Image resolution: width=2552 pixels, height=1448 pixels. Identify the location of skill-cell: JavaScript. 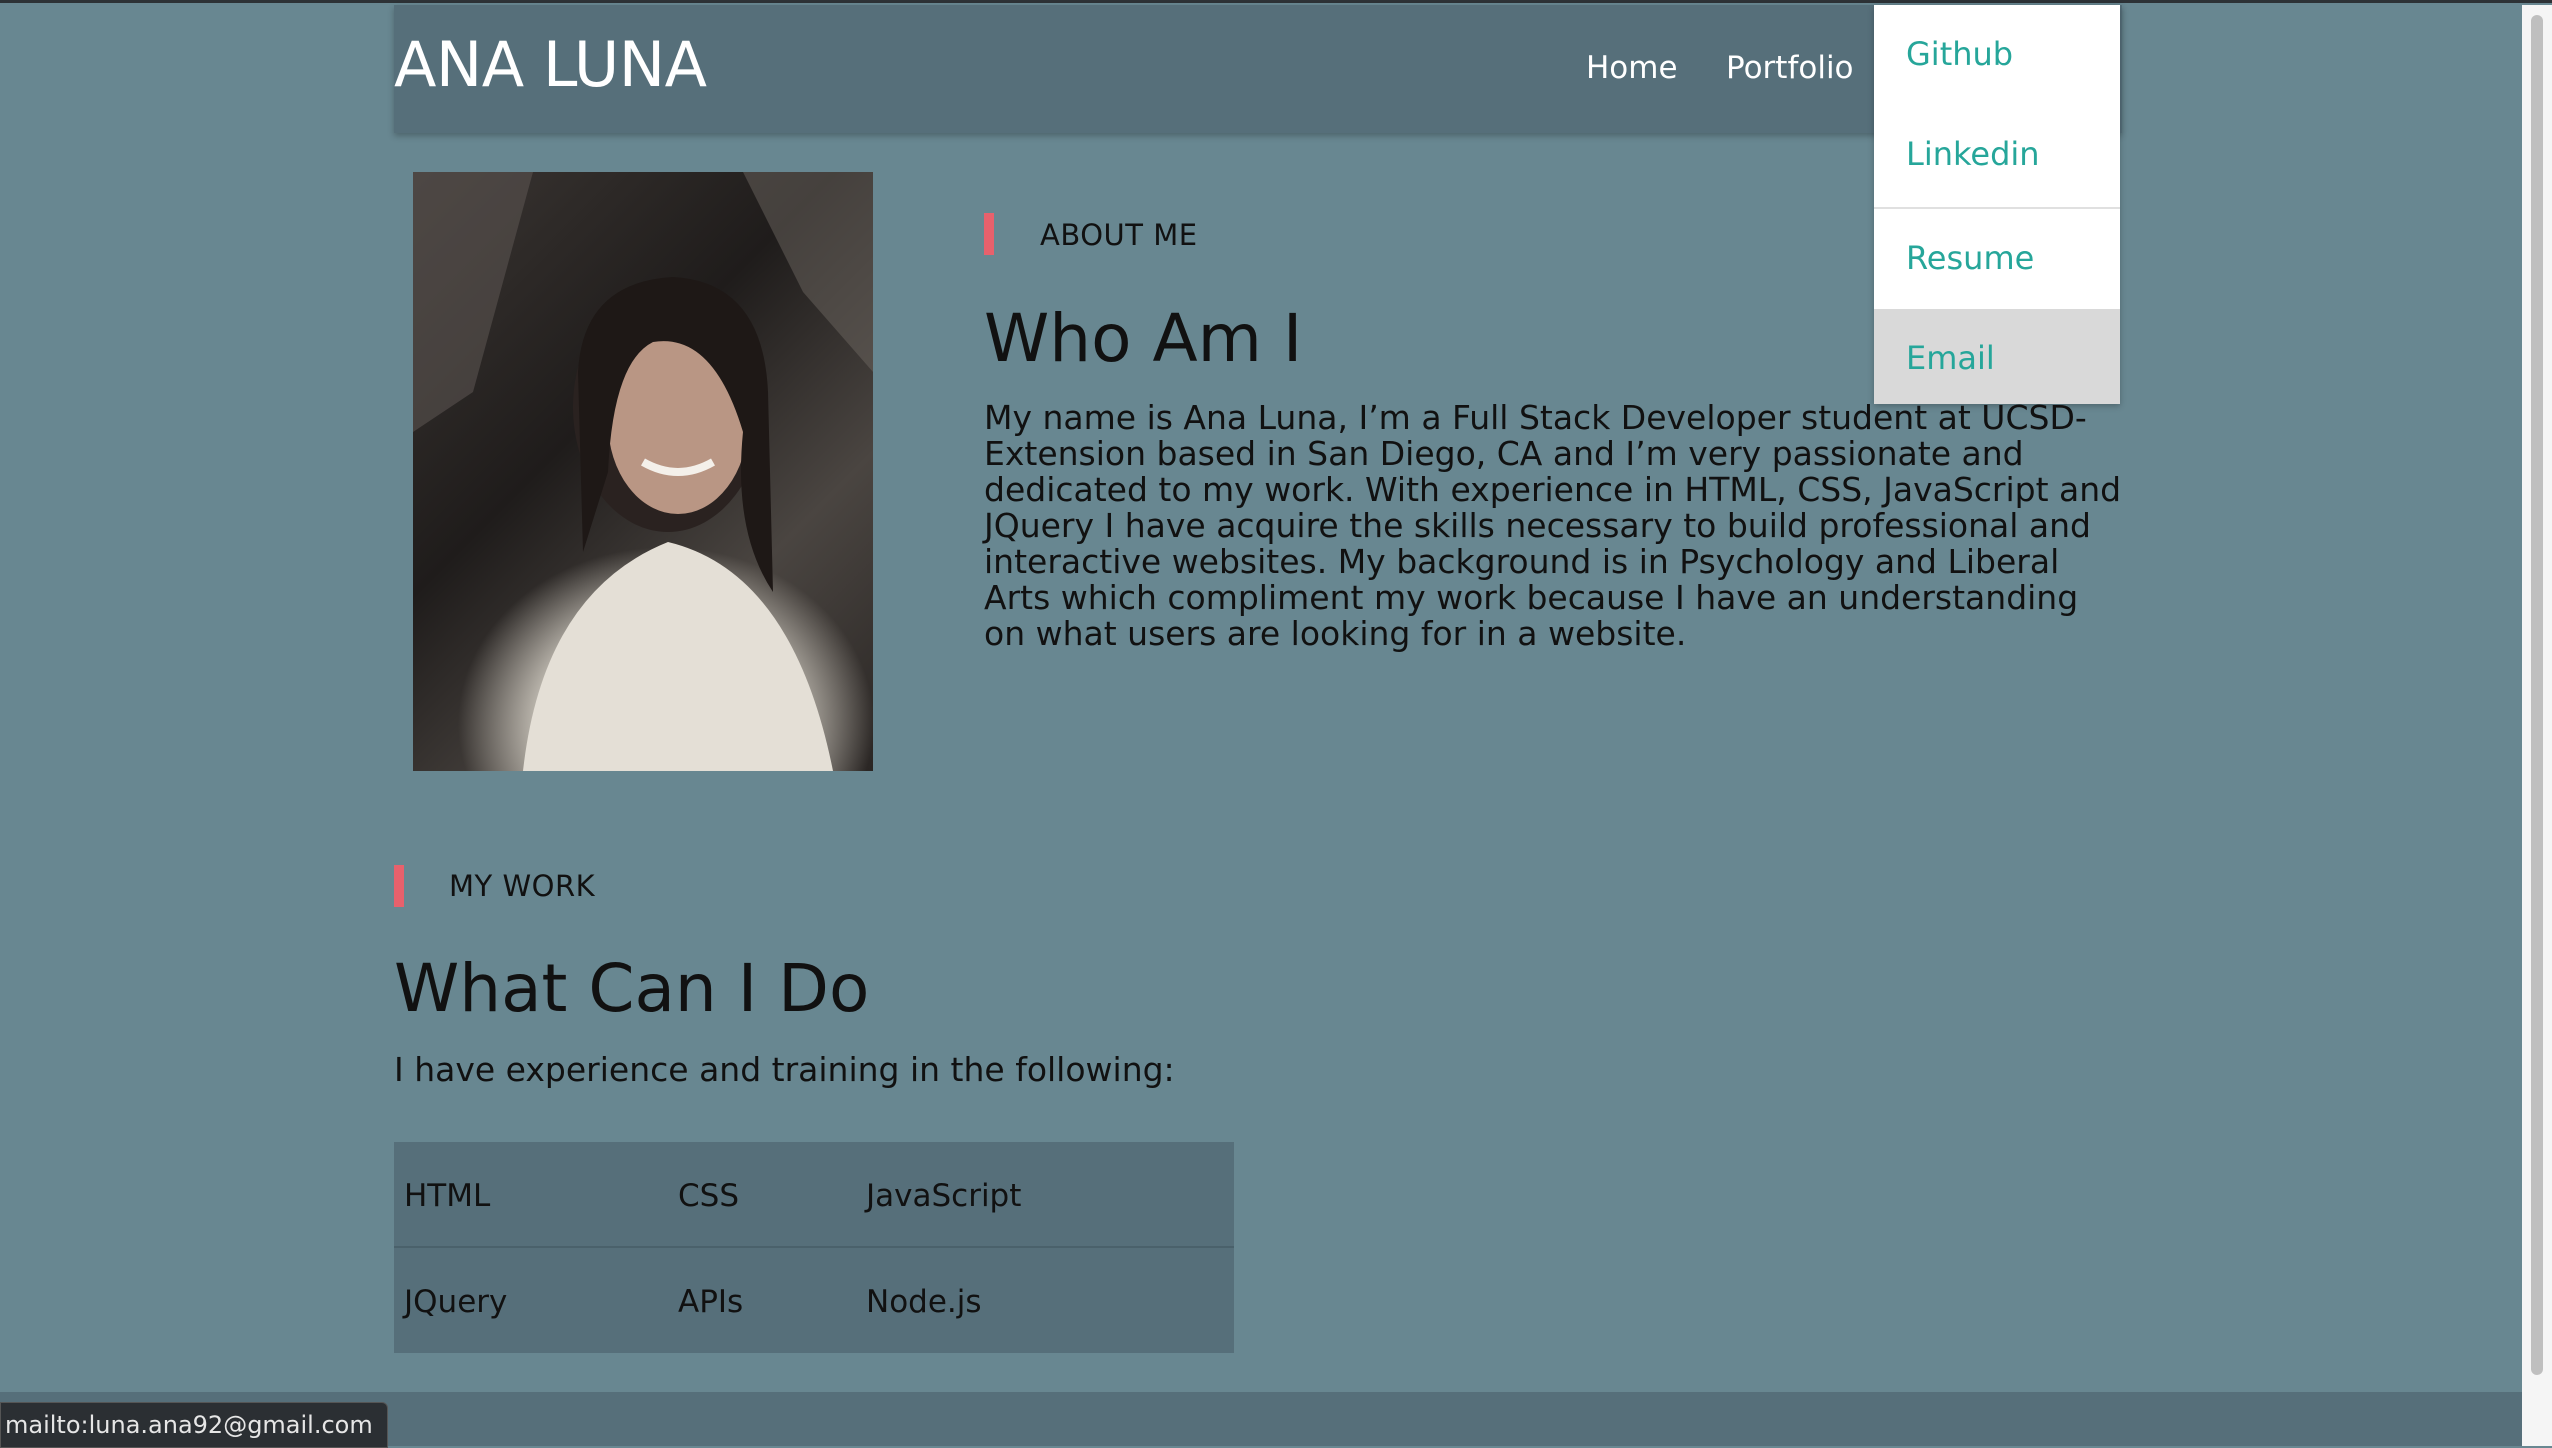
(944, 1196).